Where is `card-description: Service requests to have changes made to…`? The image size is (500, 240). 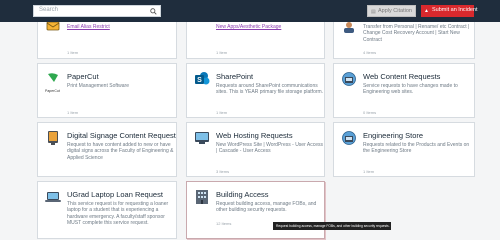
card-description: Service requests to have changes made to… is located at coordinates (410, 89).